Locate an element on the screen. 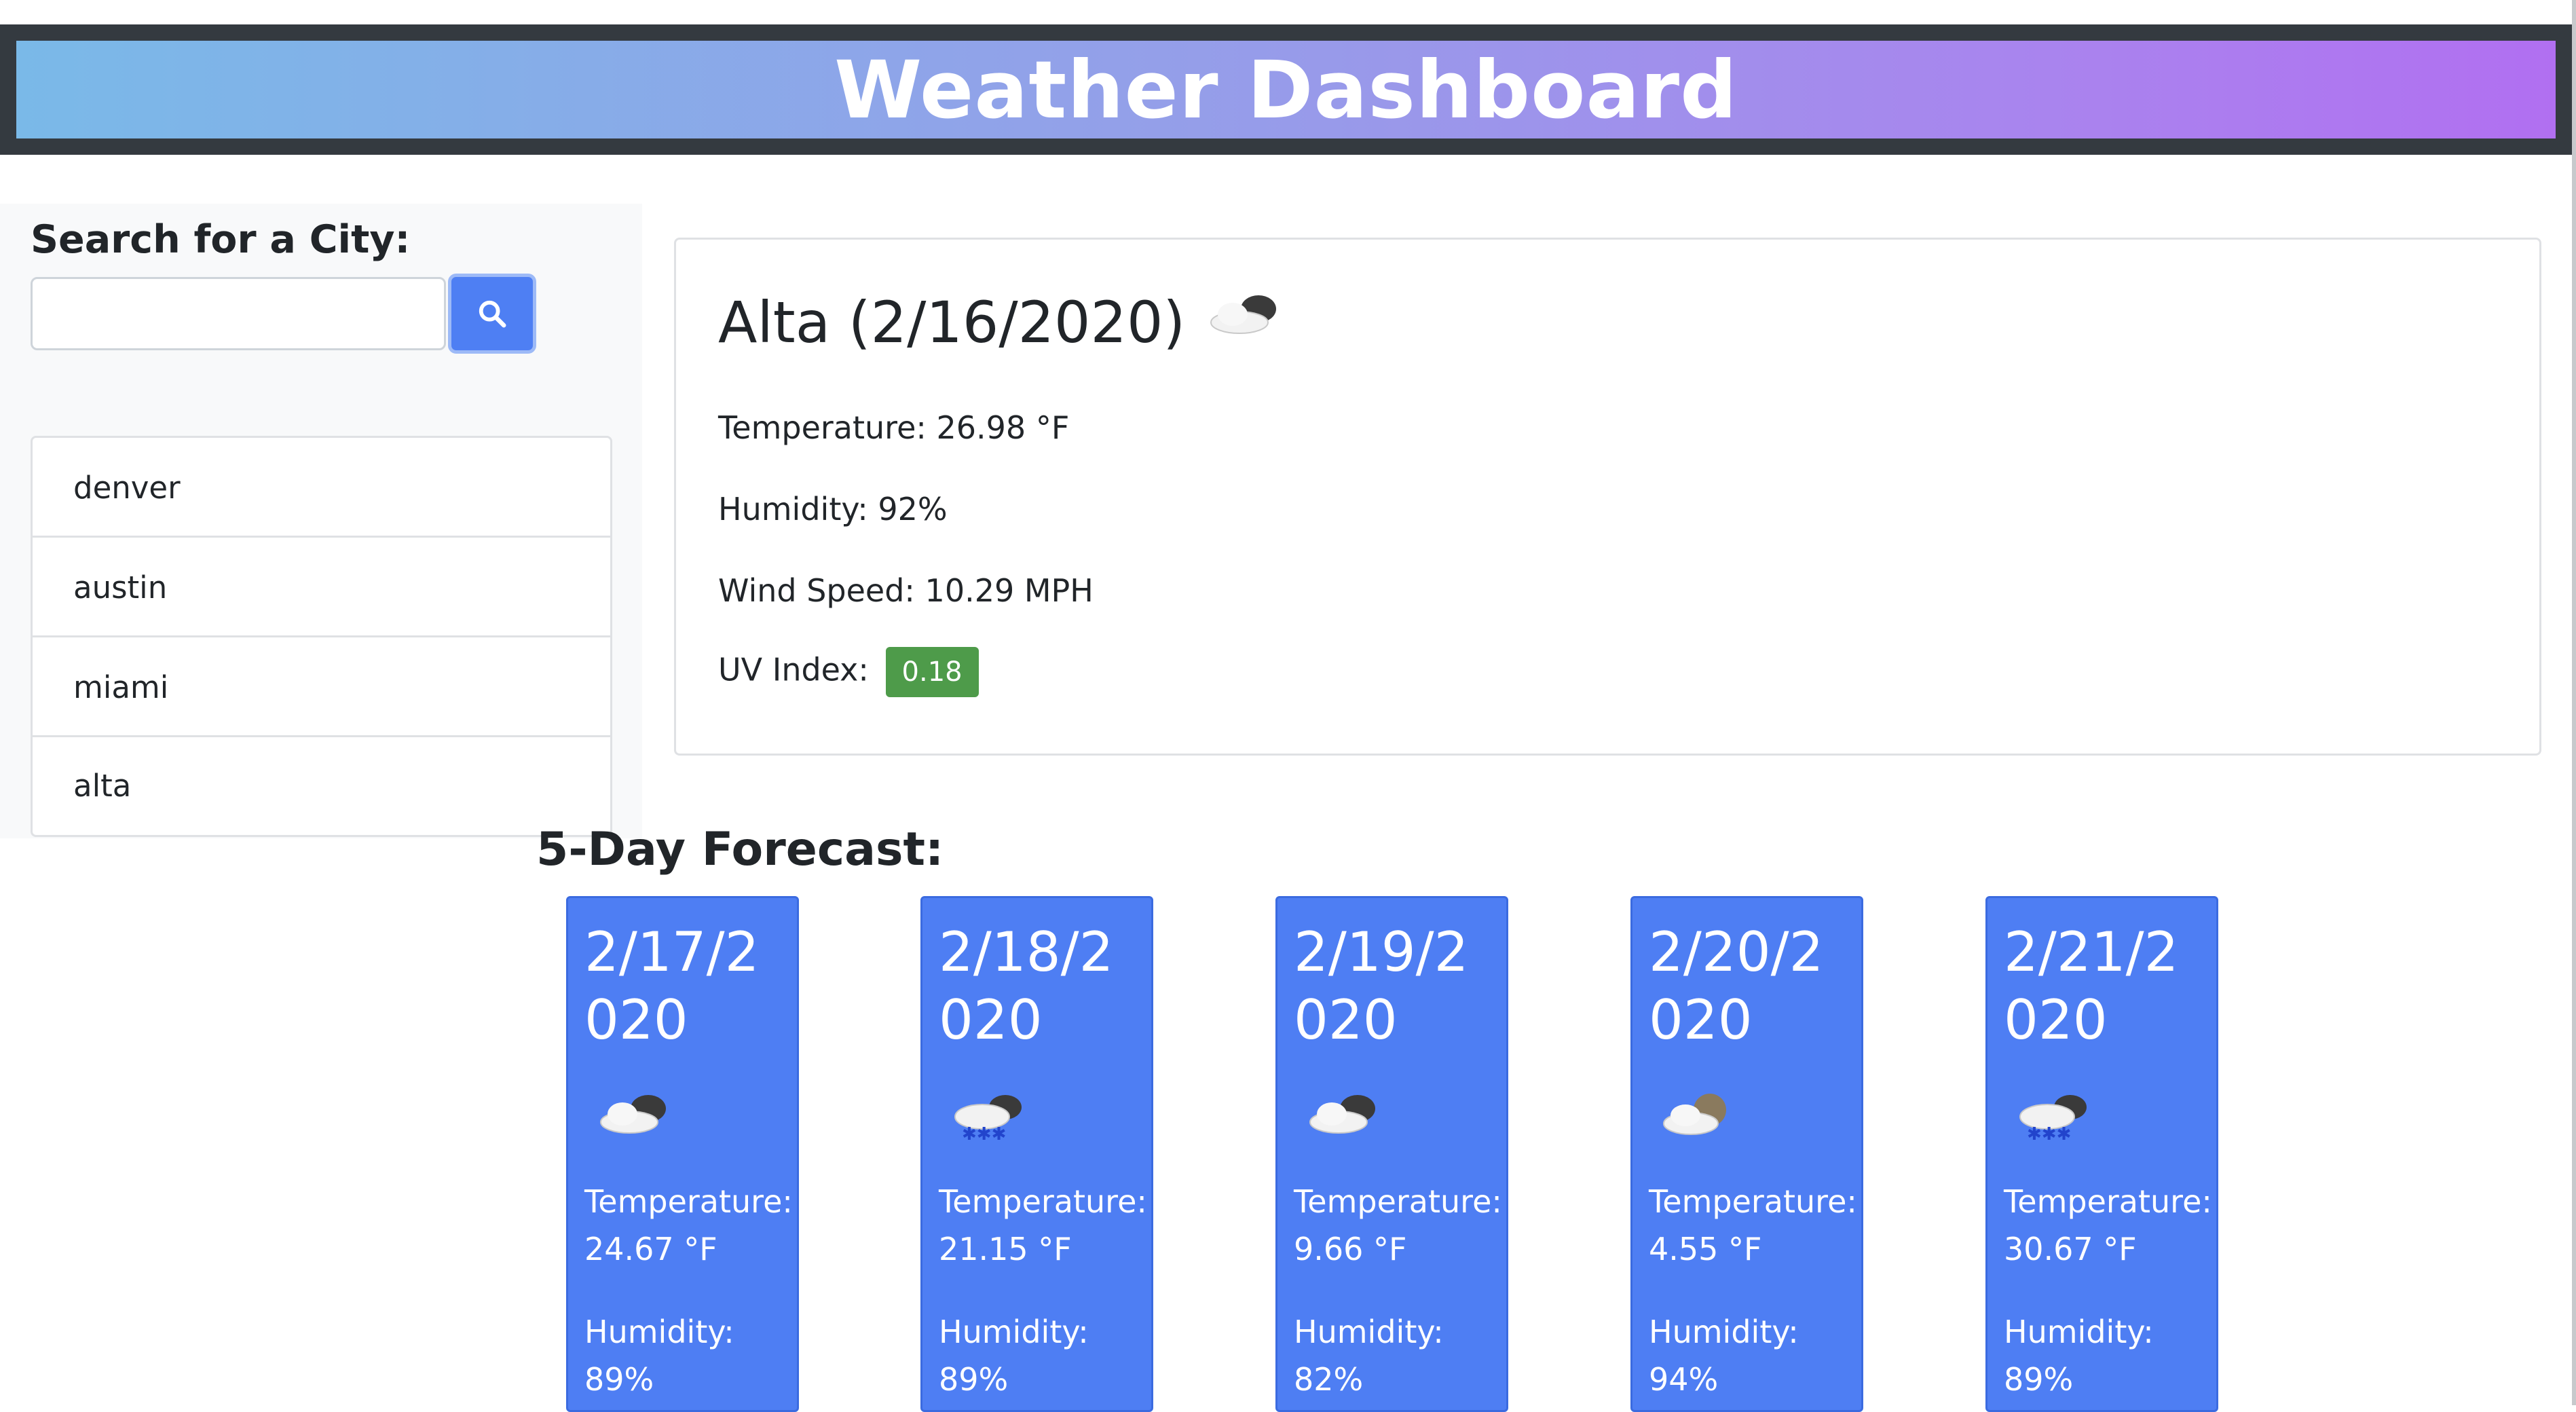 This screenshot has width=2576, height=1412. header-bar: Weather Dashboard is located at coordinates (1286, 89).